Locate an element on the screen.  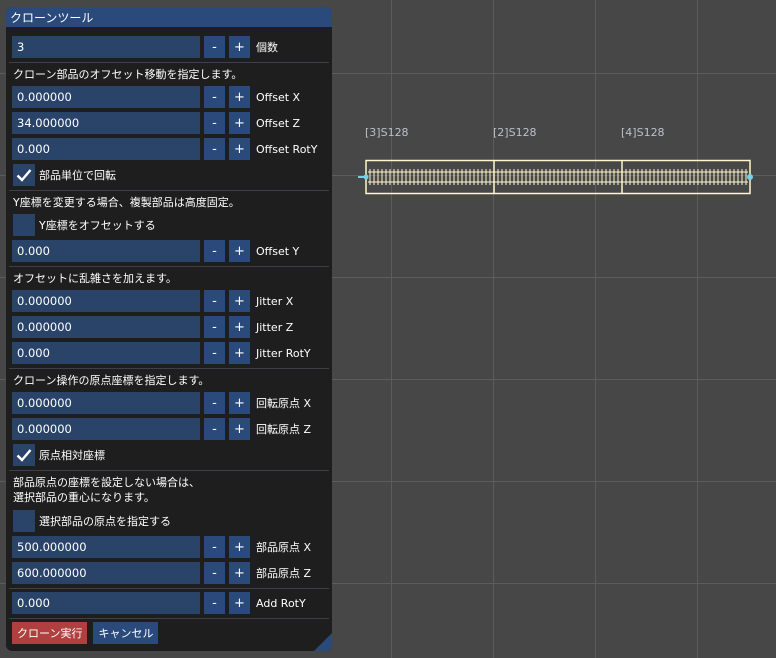
offset-z-input is located at coordinates (106, 123).